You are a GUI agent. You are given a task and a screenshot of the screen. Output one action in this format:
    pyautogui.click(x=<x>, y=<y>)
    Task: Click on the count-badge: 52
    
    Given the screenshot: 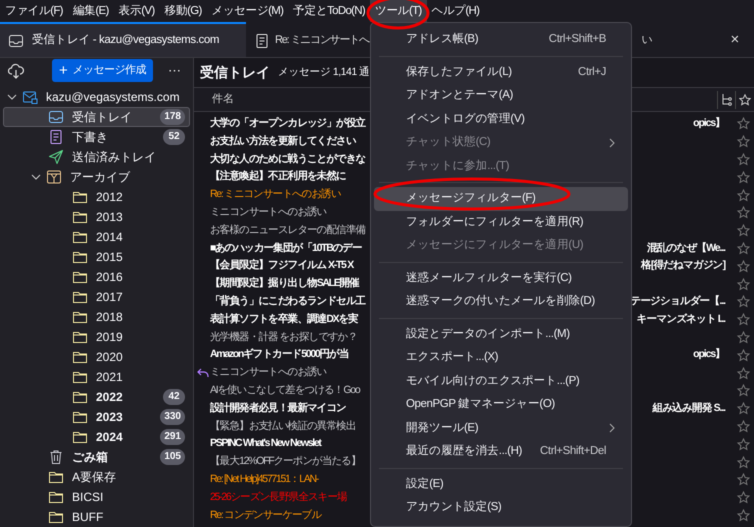 What is the action you would take?
    pyautogui.click(x=174, y=137)
    